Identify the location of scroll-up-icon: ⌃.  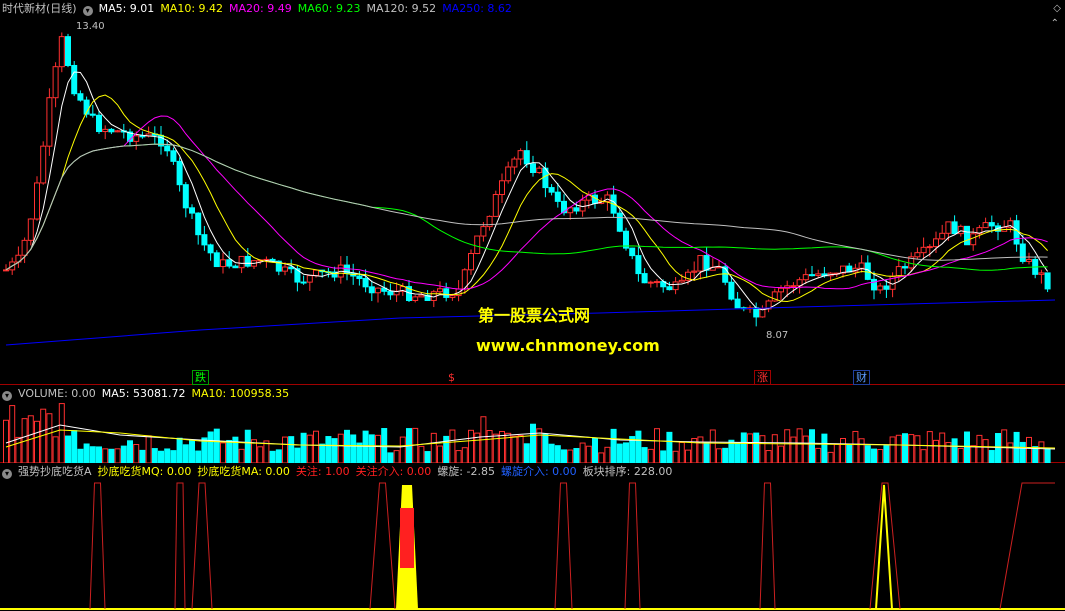
(1055, 23).